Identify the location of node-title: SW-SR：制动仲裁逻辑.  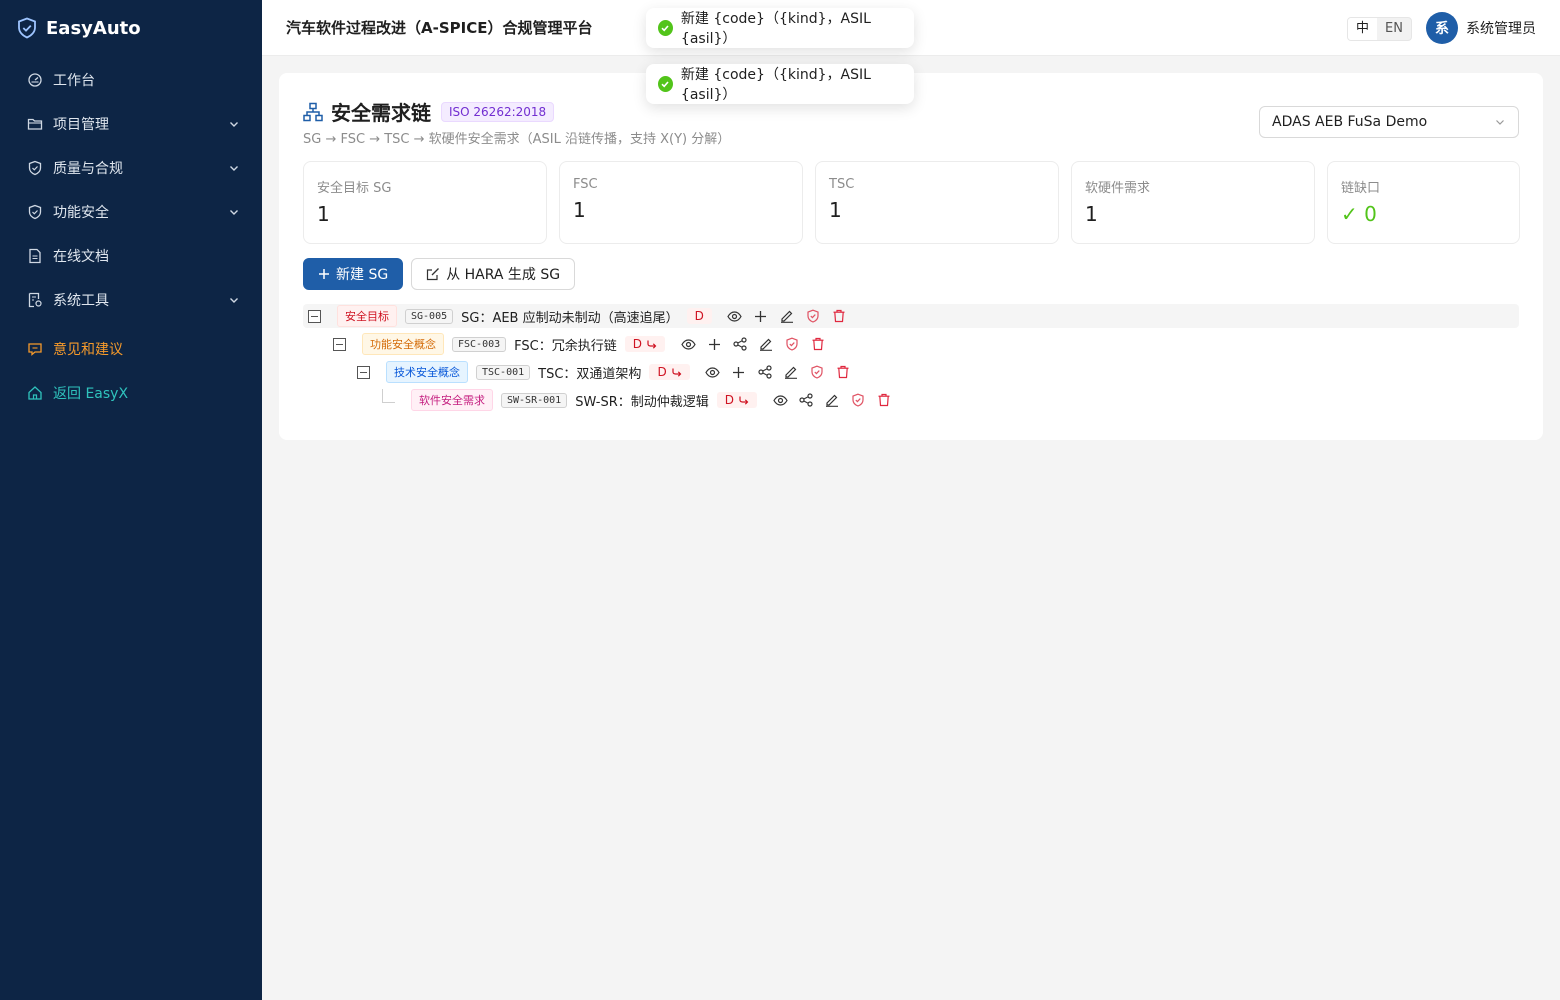
(642, 402).